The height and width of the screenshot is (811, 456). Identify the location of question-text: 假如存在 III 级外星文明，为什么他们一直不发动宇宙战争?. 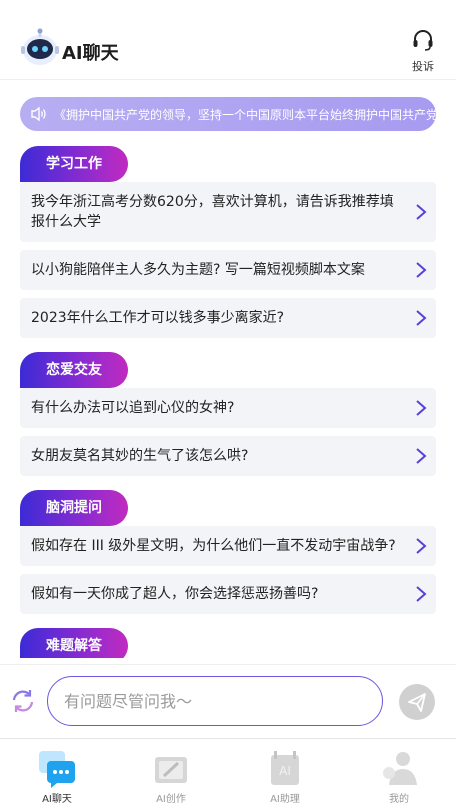
(213, 546).